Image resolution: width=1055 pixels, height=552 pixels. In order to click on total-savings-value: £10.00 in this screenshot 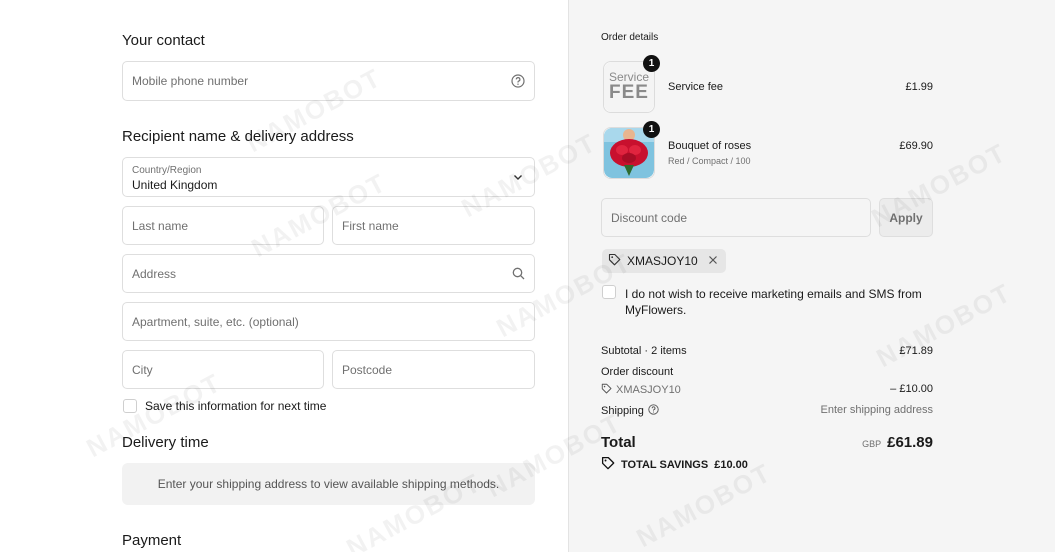, I will do `click(731, 464)`.